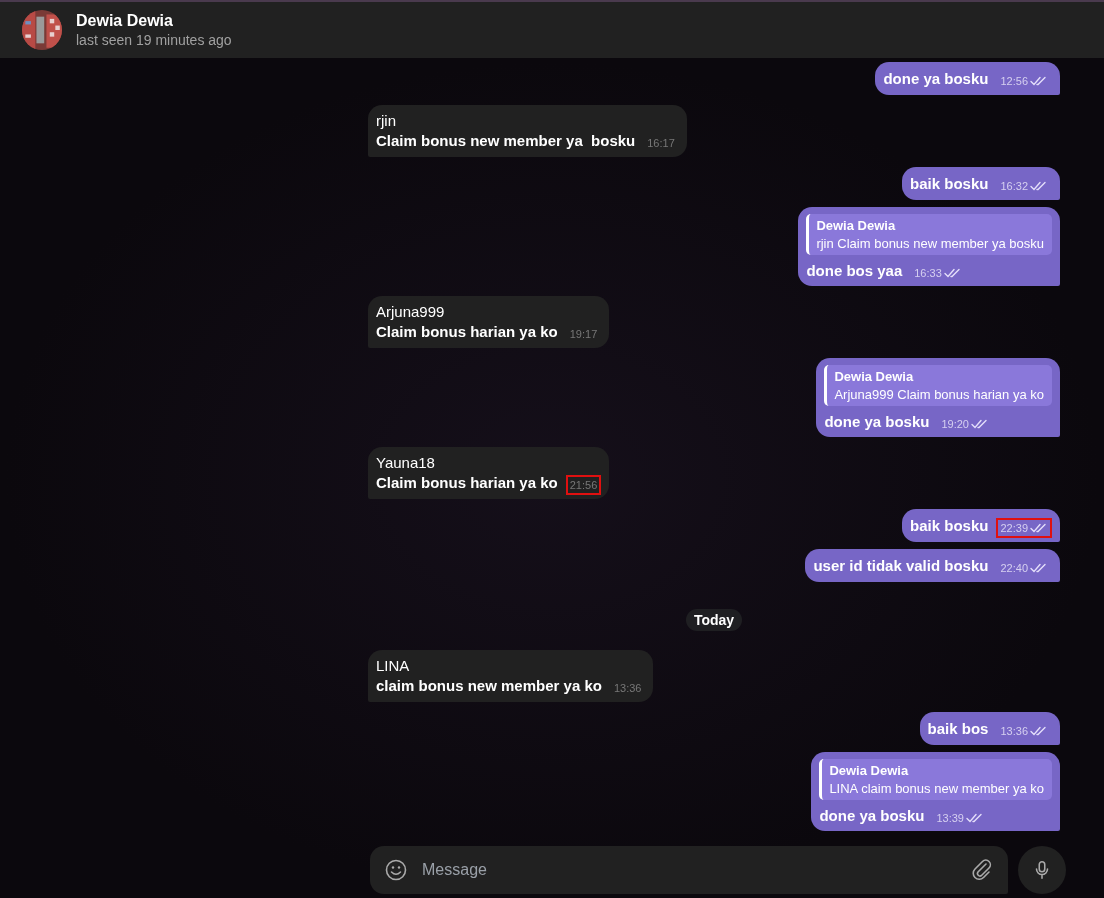 The height and width of the screenshot is (898, 1104). I want to click on microphone-button, so click(1042, 870).